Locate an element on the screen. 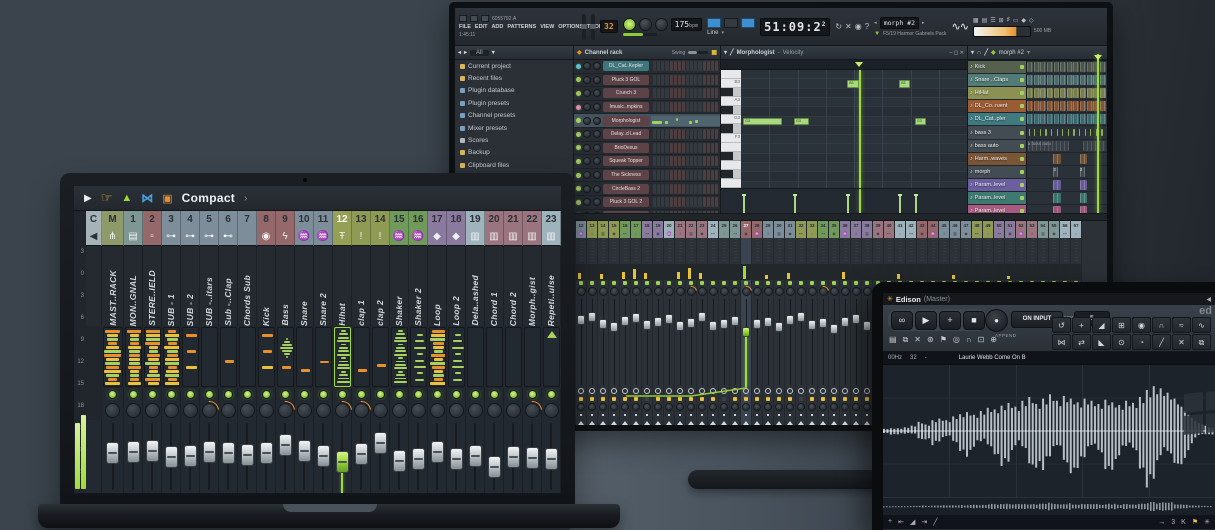  volume-fader is located at coordinates (418, 459).